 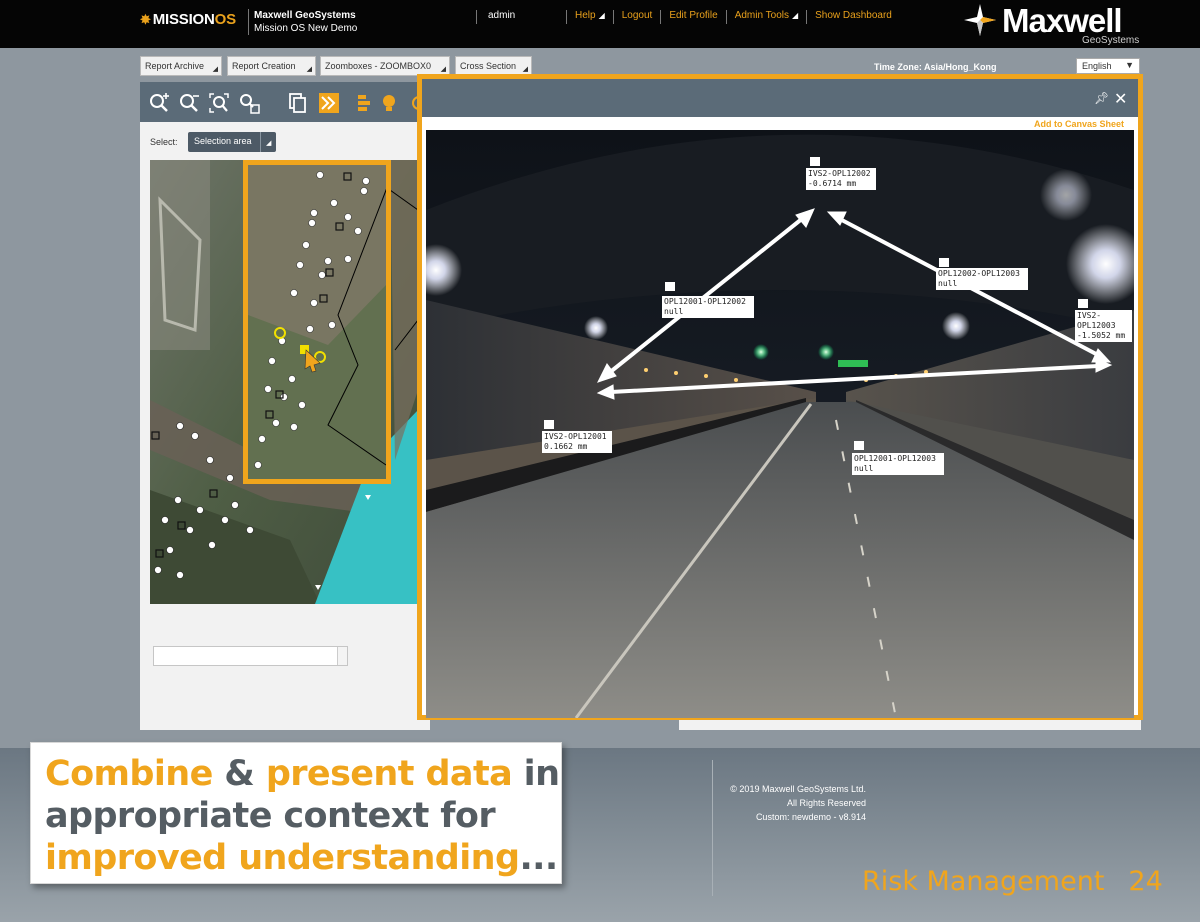 What do you see at coordinates (841, 179) in the screenshot?
I see `measurement-tag: IVS2-OPL12002 -0.6714 mm` at bounding box center [841, 179].